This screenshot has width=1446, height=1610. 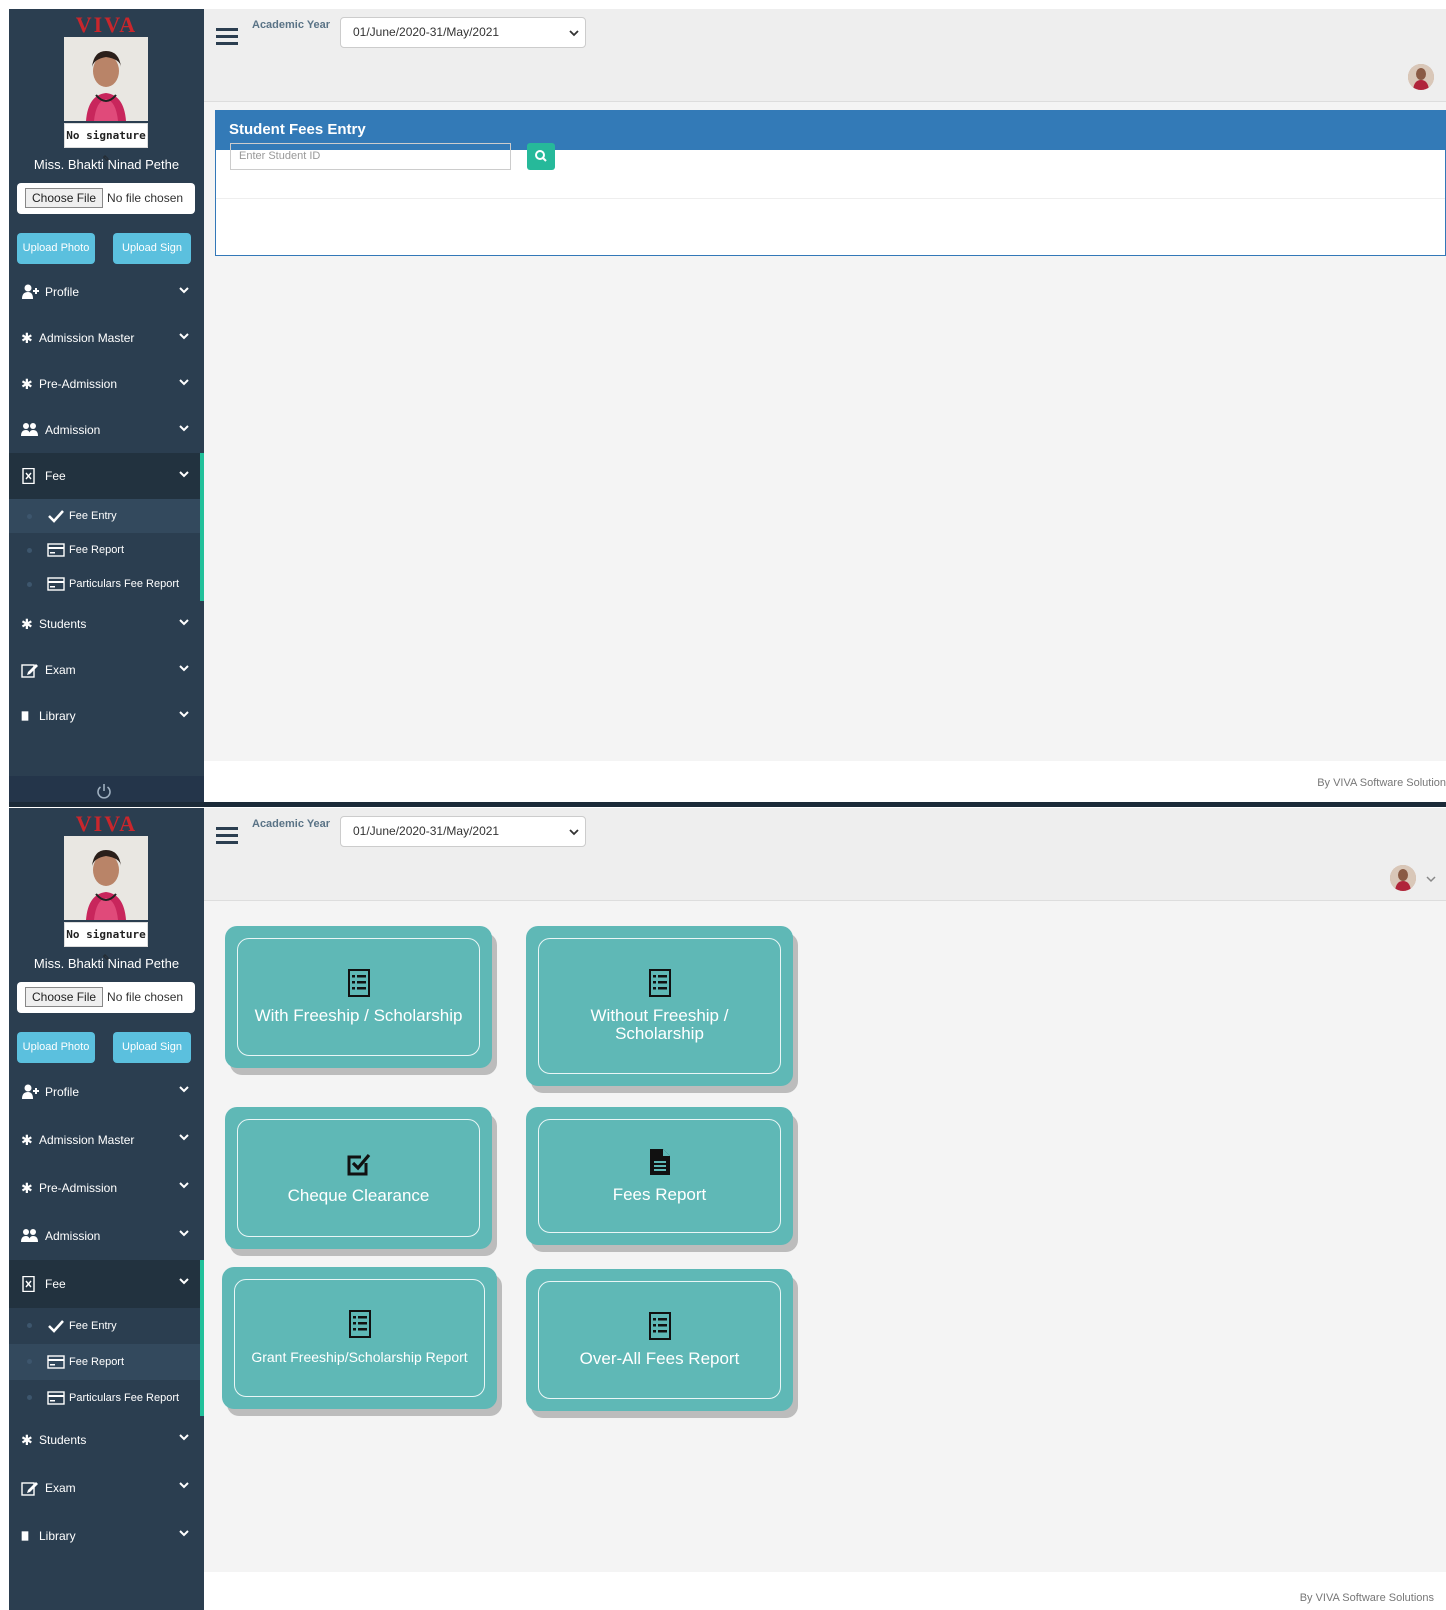 I want to click on academic-year-value: 01/June/2020-31/May/2021, so click(x=426, y=32).